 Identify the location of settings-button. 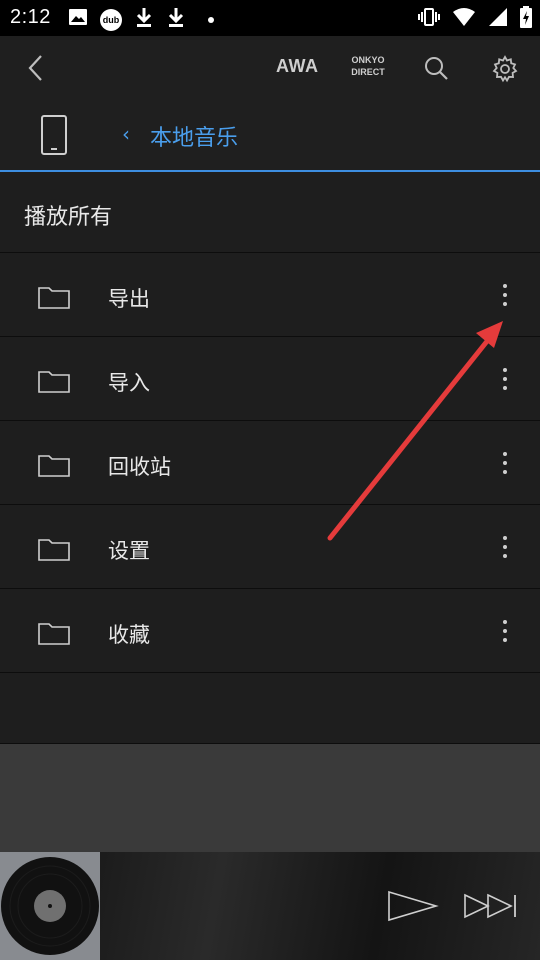
(505, 69).